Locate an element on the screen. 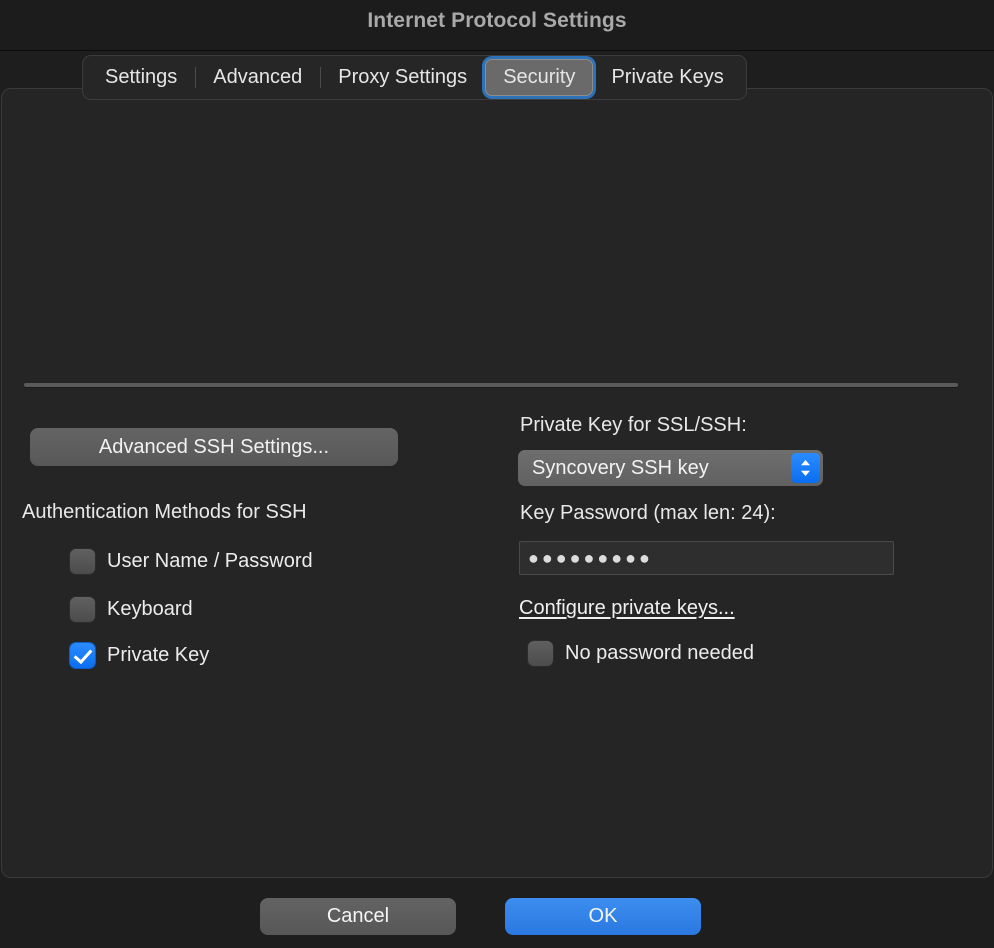 The height and width of the screenshot is (948, 994). tab-private-keys-label: Private Keys is located at coordinates (667, 77).